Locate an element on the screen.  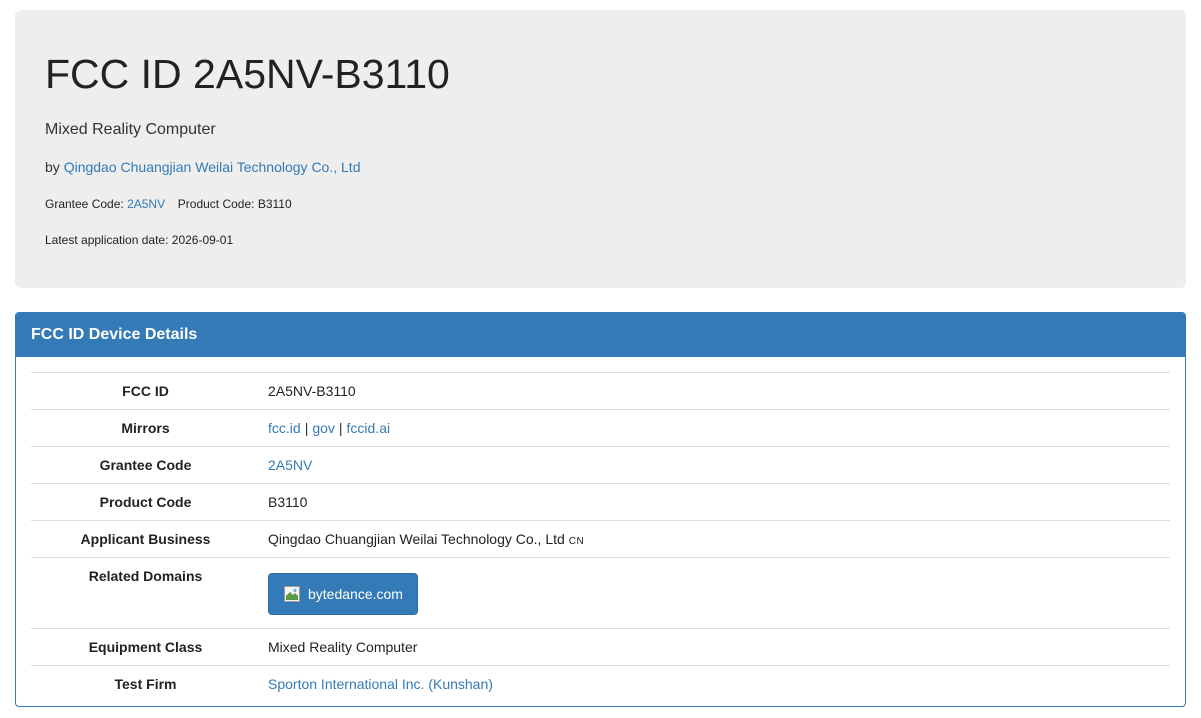
mirror-link-fcc-id: fcc.id is located at coordinates (284, 428).